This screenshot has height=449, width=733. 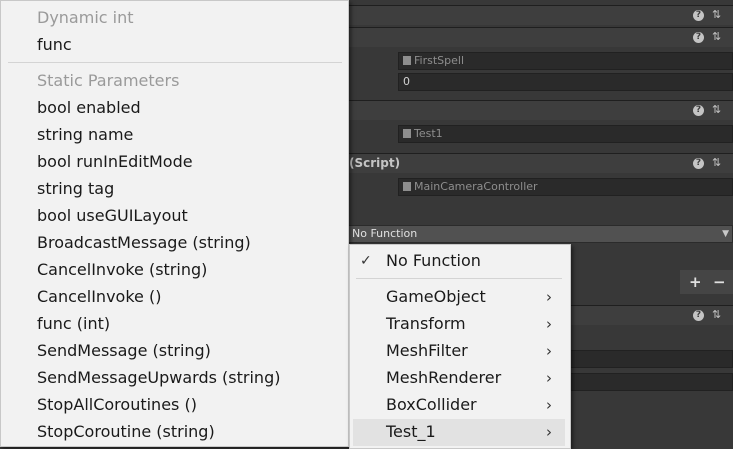 What do you see at coordinates (427, 350) in the screenshot?
I see `menu-item-label: MeshFilter` at bounding box center [427, 350].